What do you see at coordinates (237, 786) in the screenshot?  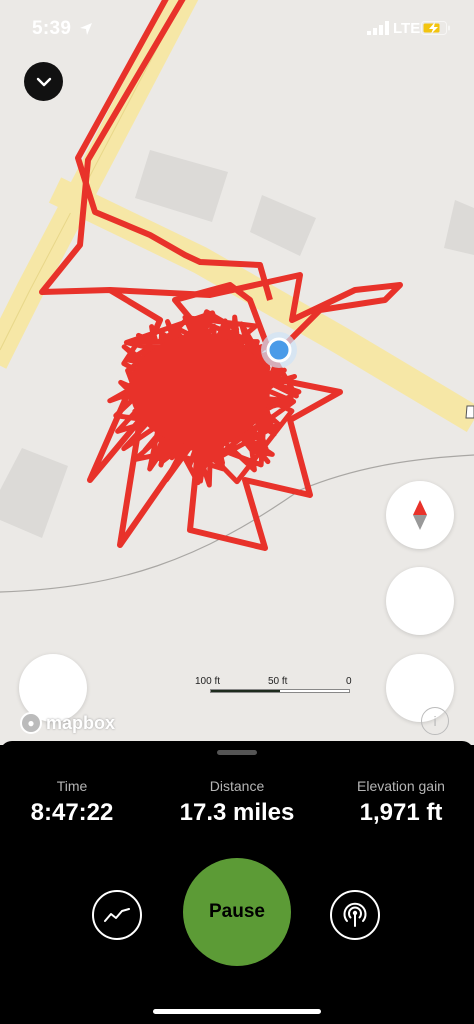 I see `stat-label: Distance` at bounding box center [237, 786].